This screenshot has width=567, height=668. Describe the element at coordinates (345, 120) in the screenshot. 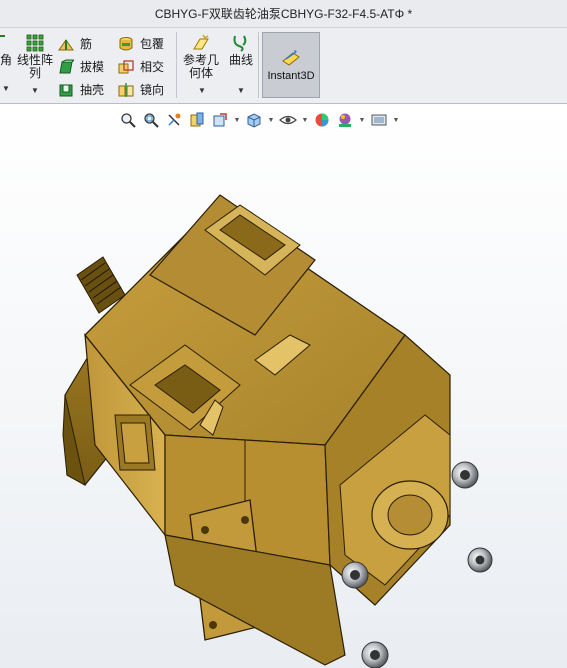

I see `apply-scene-icon` at that location.